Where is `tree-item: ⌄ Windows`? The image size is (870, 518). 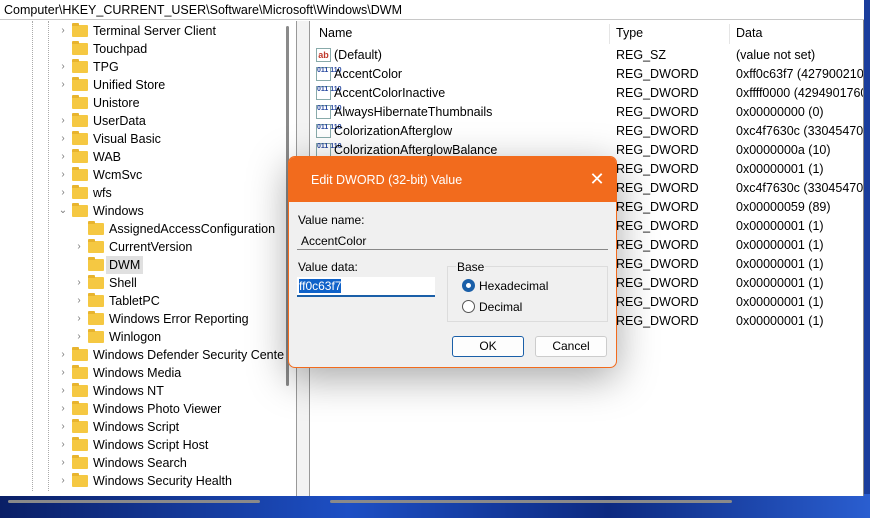
tree-item: ⌄ Windows is located at coordinates (142, 211).